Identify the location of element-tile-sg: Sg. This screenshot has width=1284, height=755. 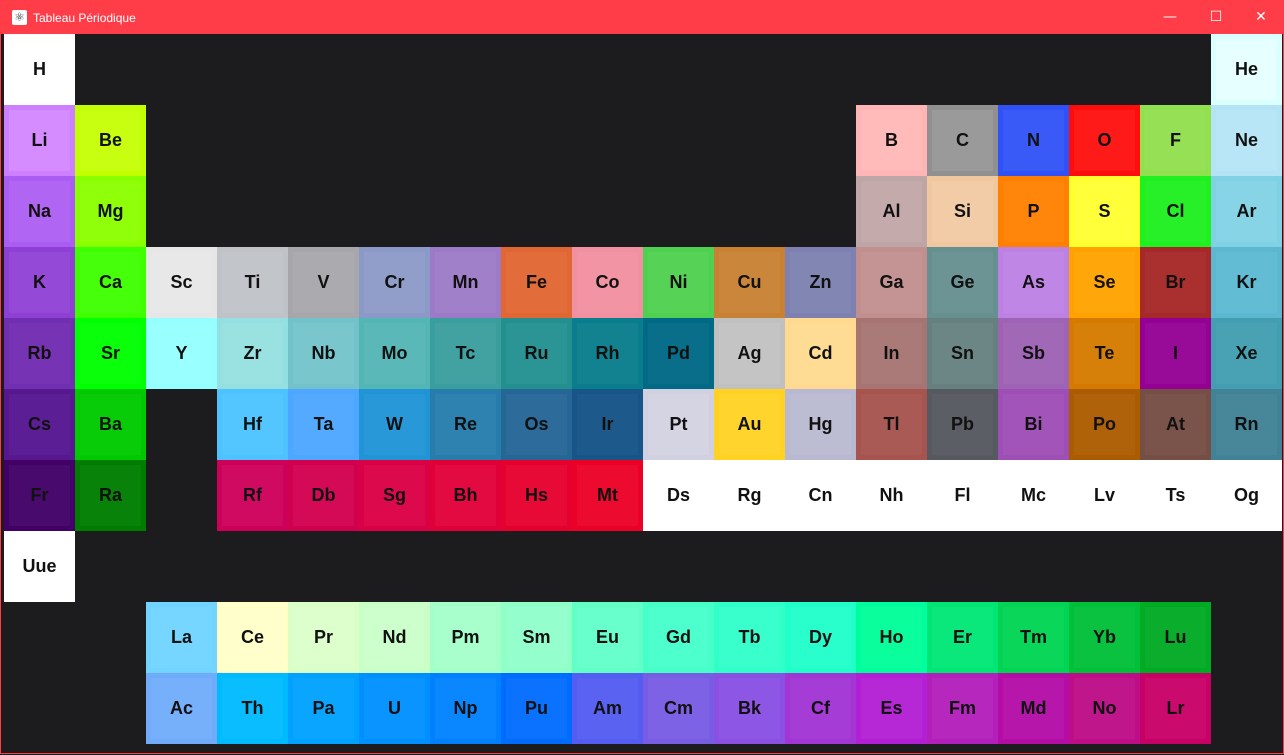
(394, 495).